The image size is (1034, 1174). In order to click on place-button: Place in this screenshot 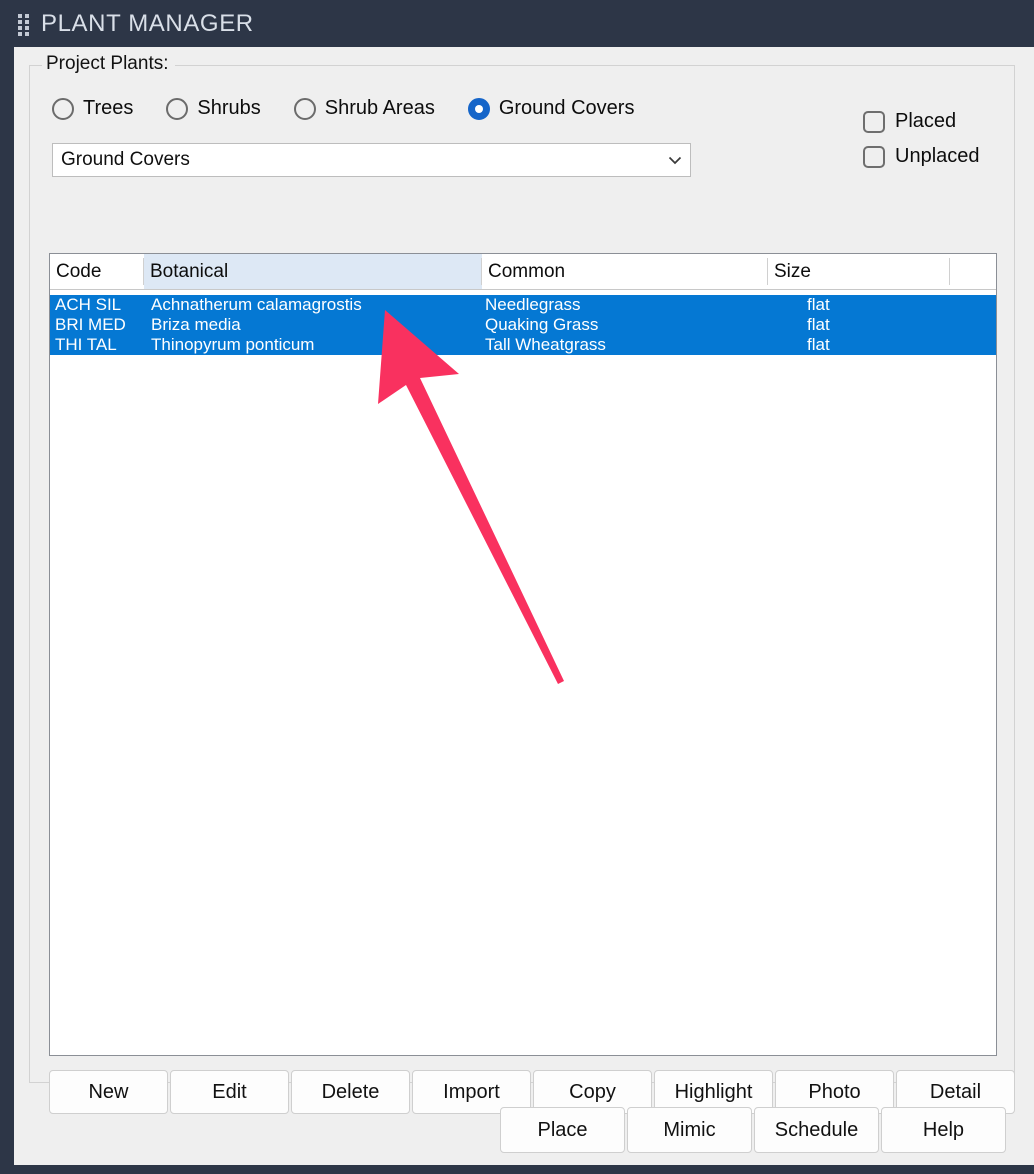, I will do `click(562, 1130)`.